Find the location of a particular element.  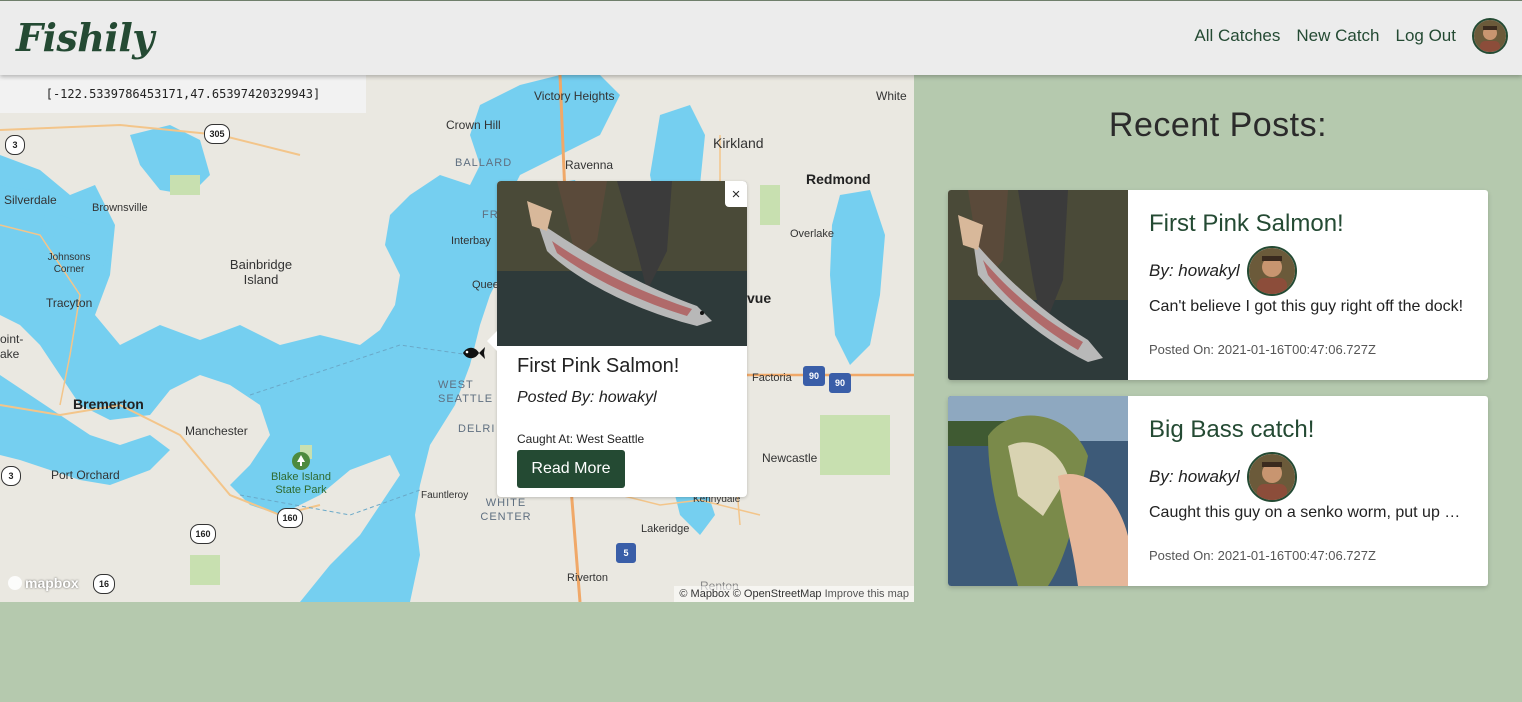

map-label-lake: ake is located at coordinates (10, 354).